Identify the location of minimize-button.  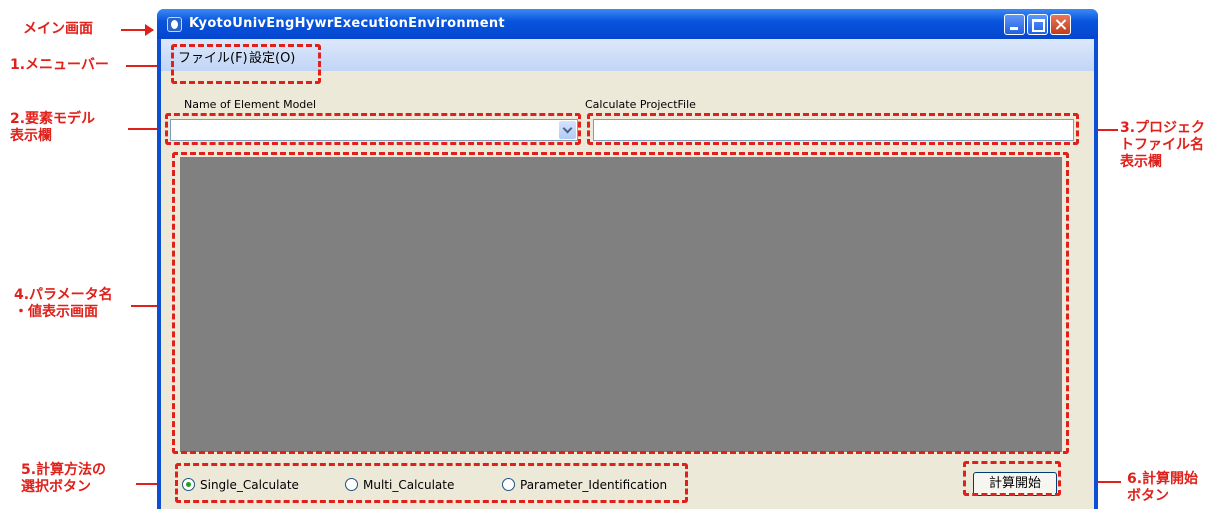
(1014, 24).